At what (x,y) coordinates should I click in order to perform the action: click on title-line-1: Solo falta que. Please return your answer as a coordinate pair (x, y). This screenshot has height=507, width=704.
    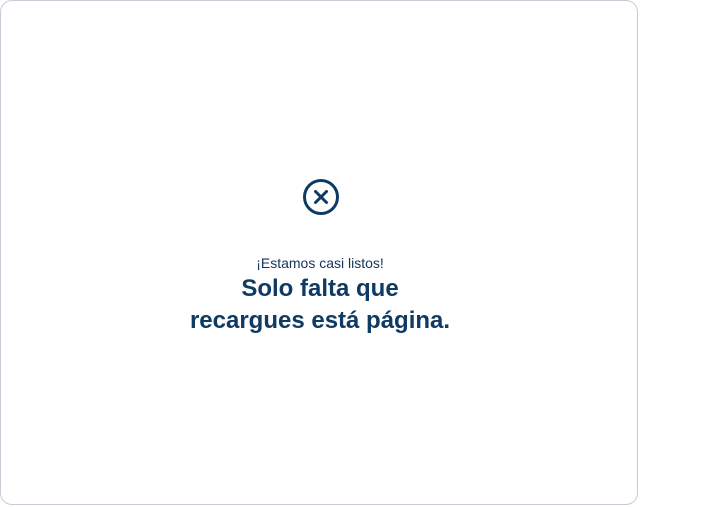
    Looking at the image, I should click on (320, 288).